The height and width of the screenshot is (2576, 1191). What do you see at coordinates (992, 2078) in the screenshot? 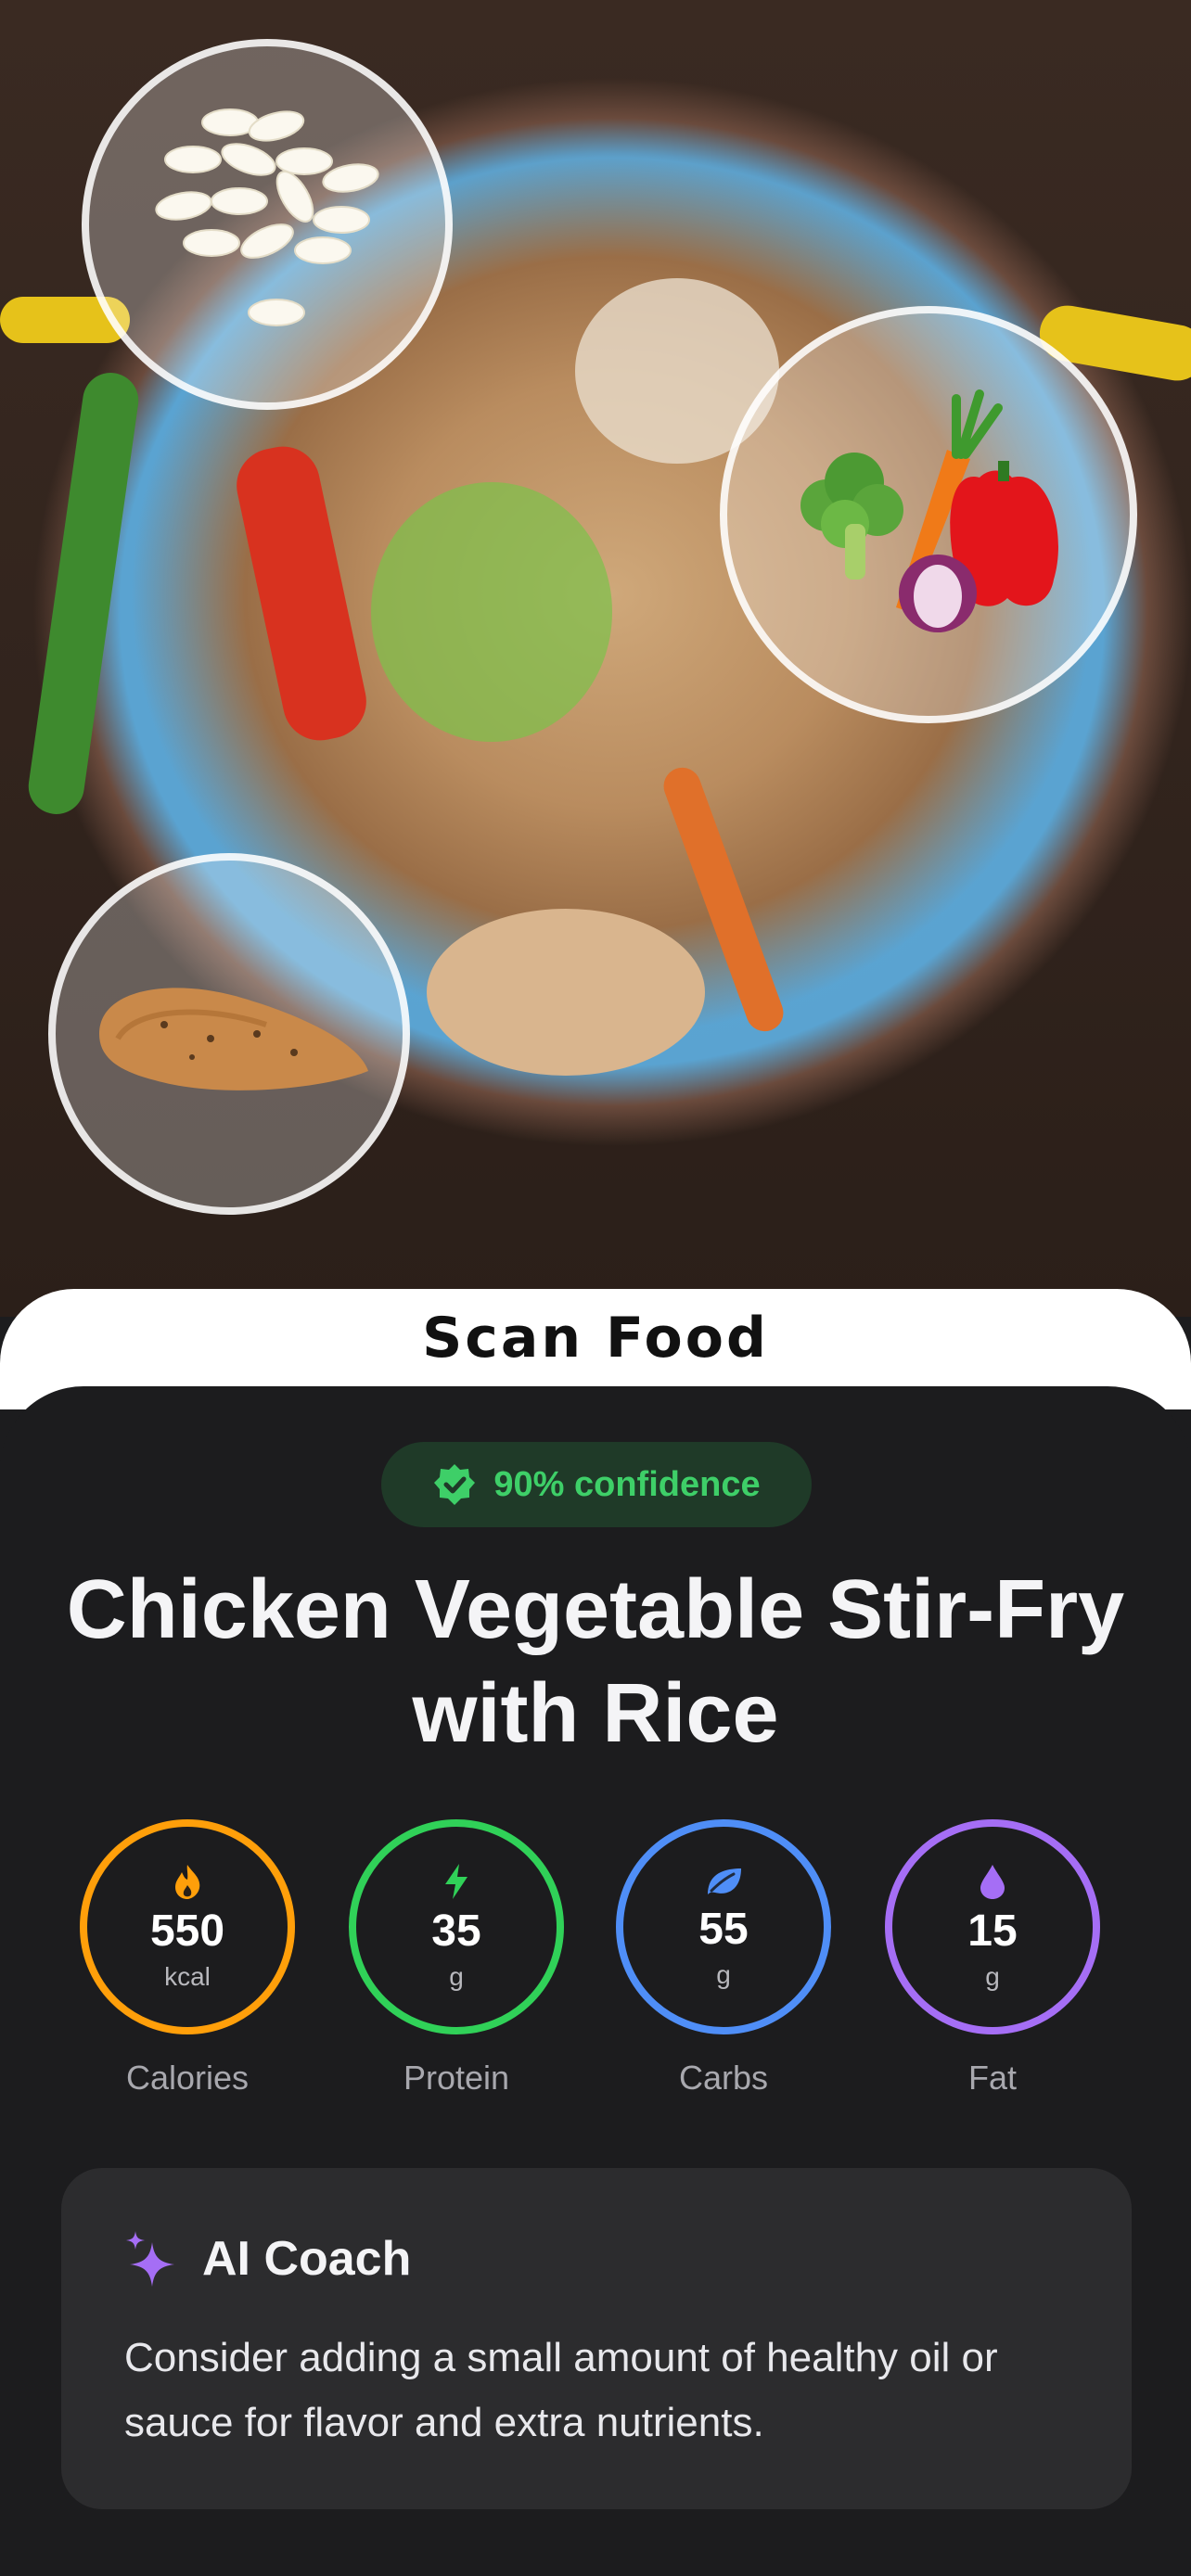
I see `fat-label: Fat` at bounding box center [992, 2078].